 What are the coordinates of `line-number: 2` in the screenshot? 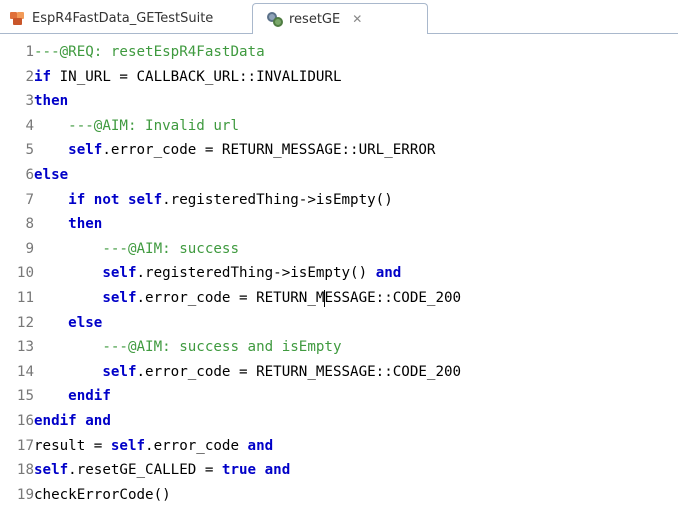 It's located at (29, 76).